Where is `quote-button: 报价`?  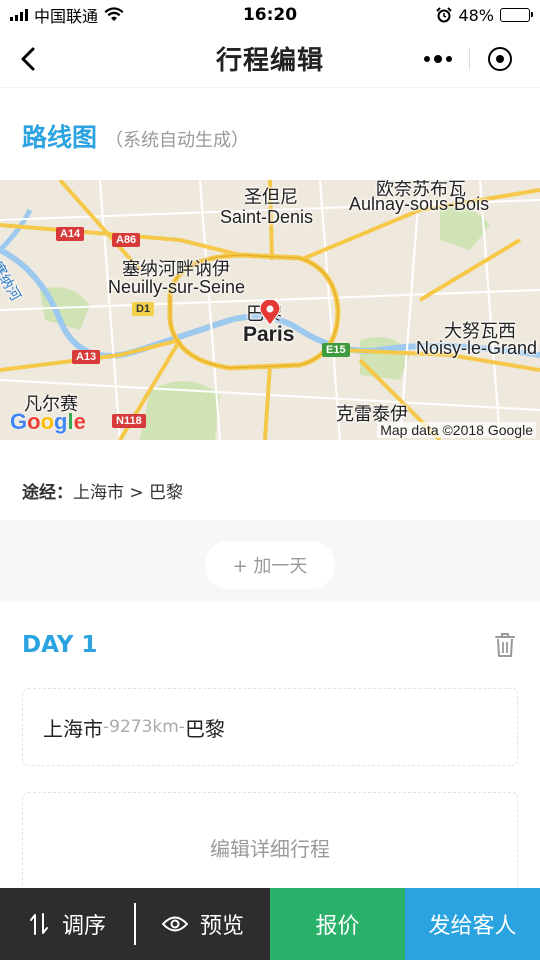
quote-button: 报价 is located at coordinates (337, 924).